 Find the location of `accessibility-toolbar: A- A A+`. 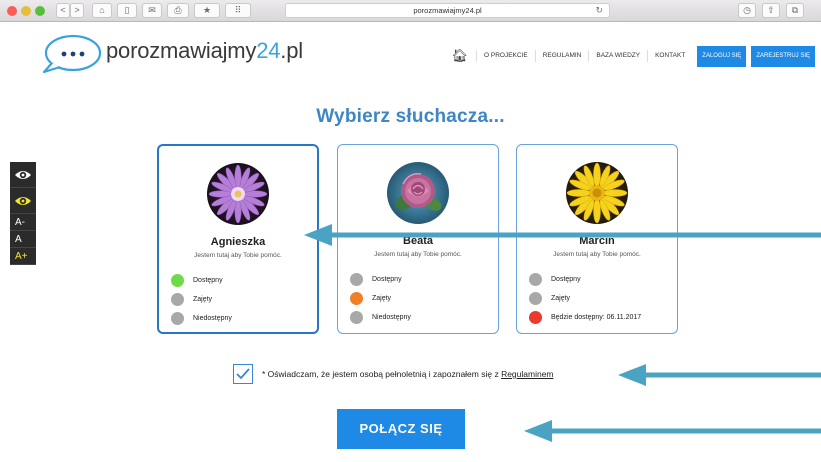

accessibility-toolbar: A- A A+ is located at coordinates (23, 213).